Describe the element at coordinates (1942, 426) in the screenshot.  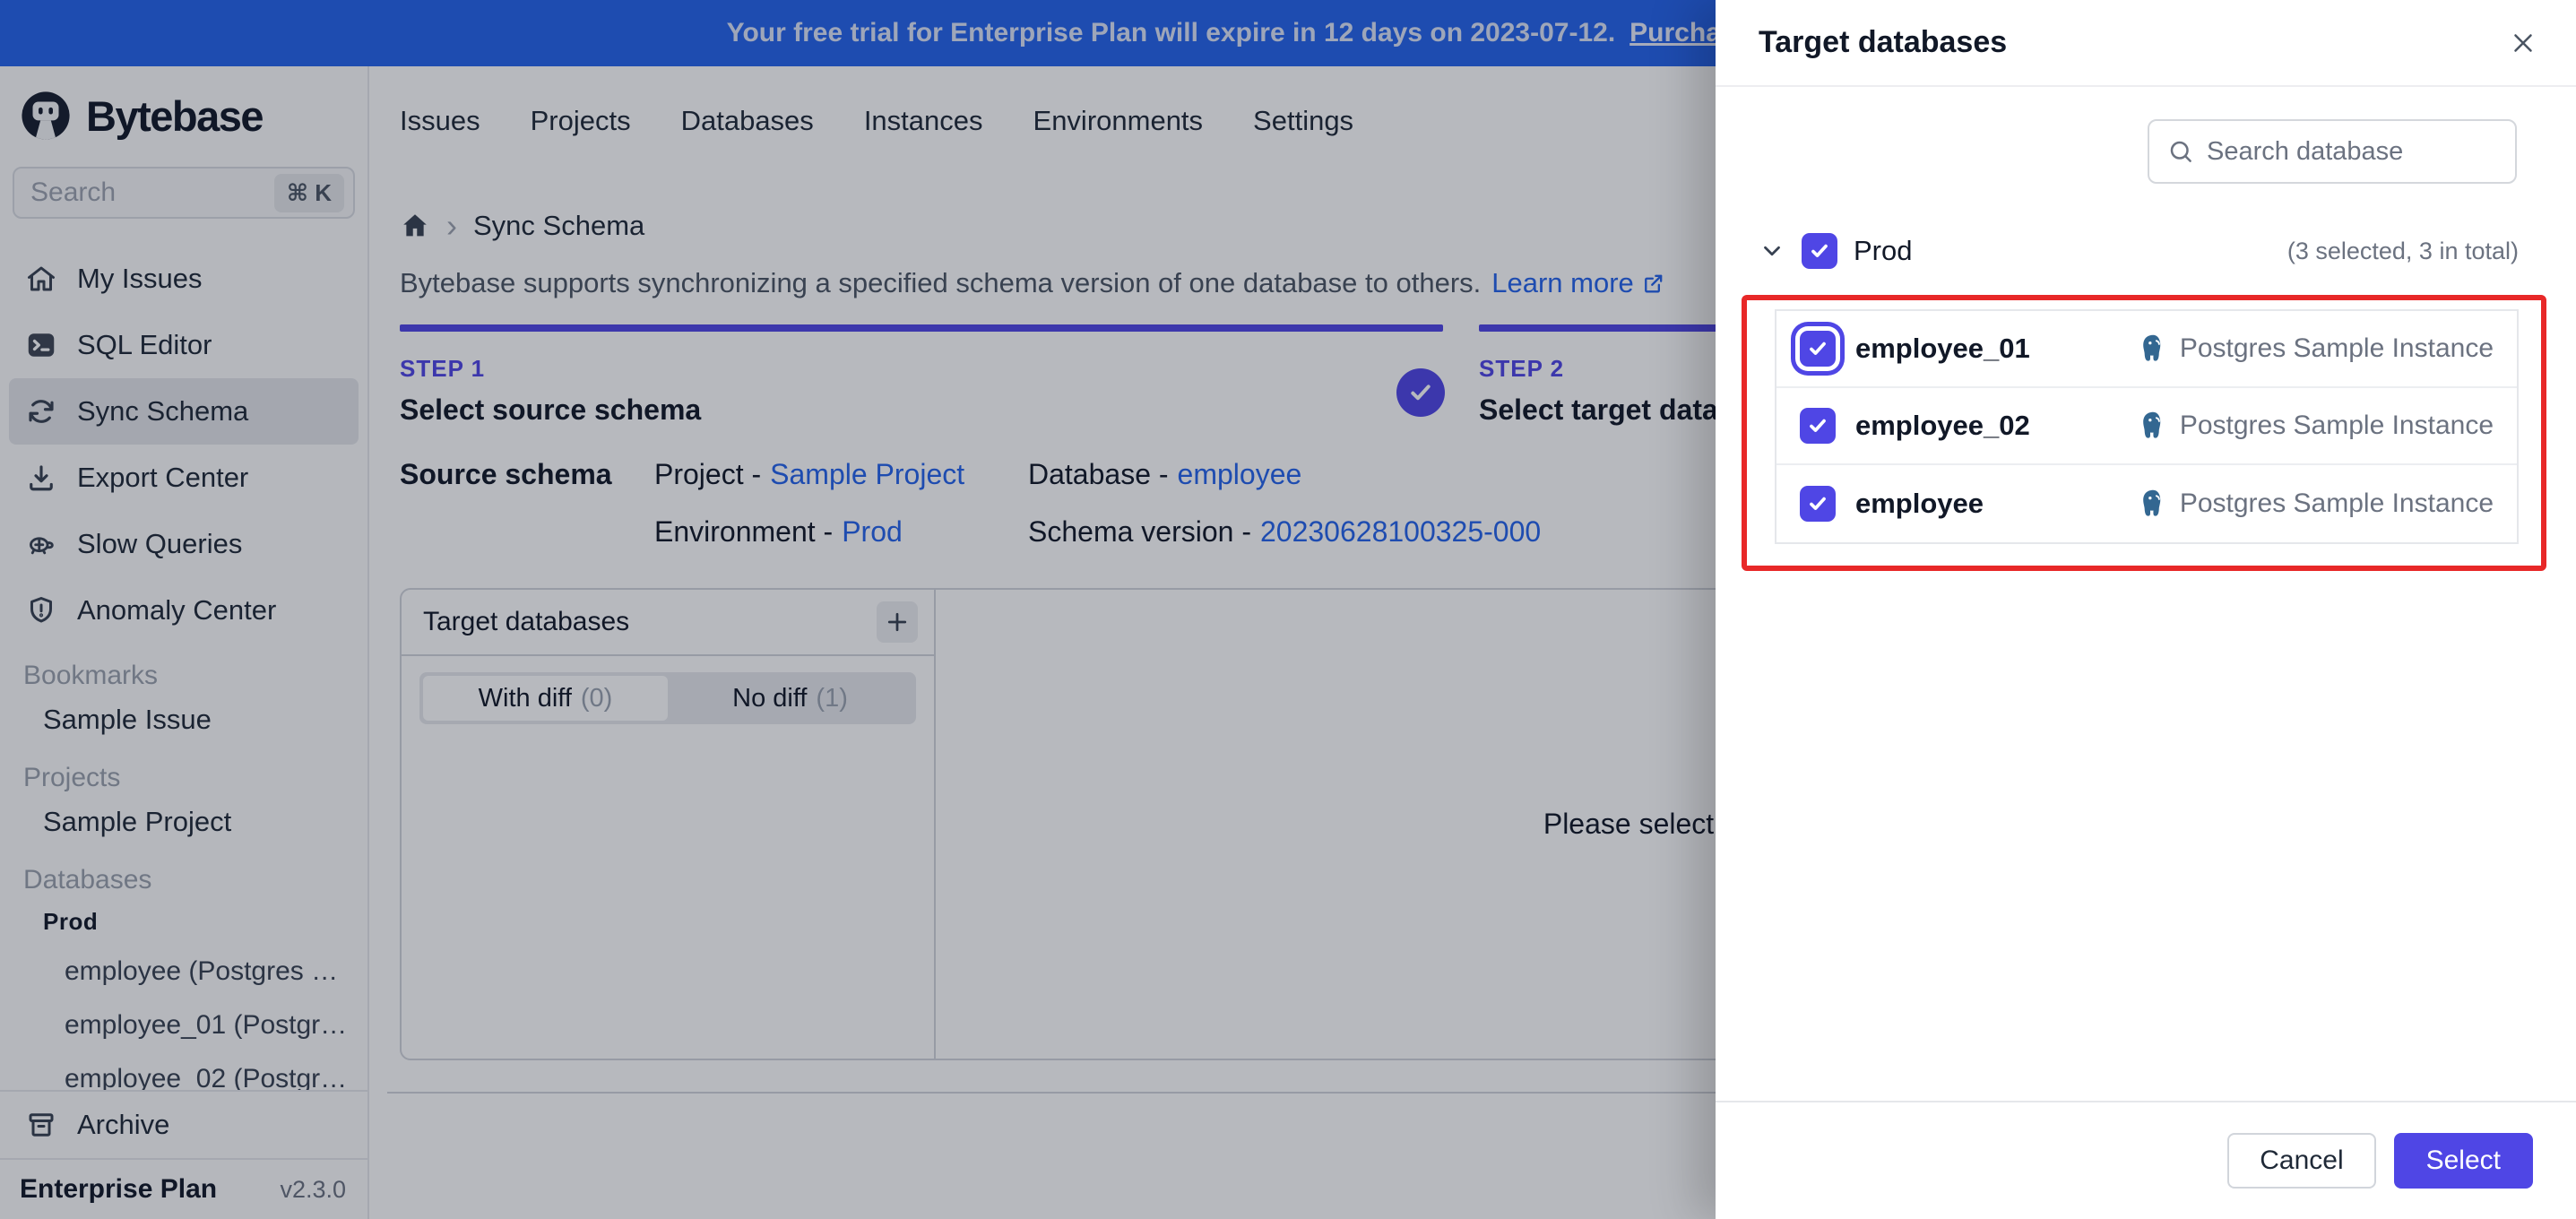
I see `database-name: employee_02` at that location.